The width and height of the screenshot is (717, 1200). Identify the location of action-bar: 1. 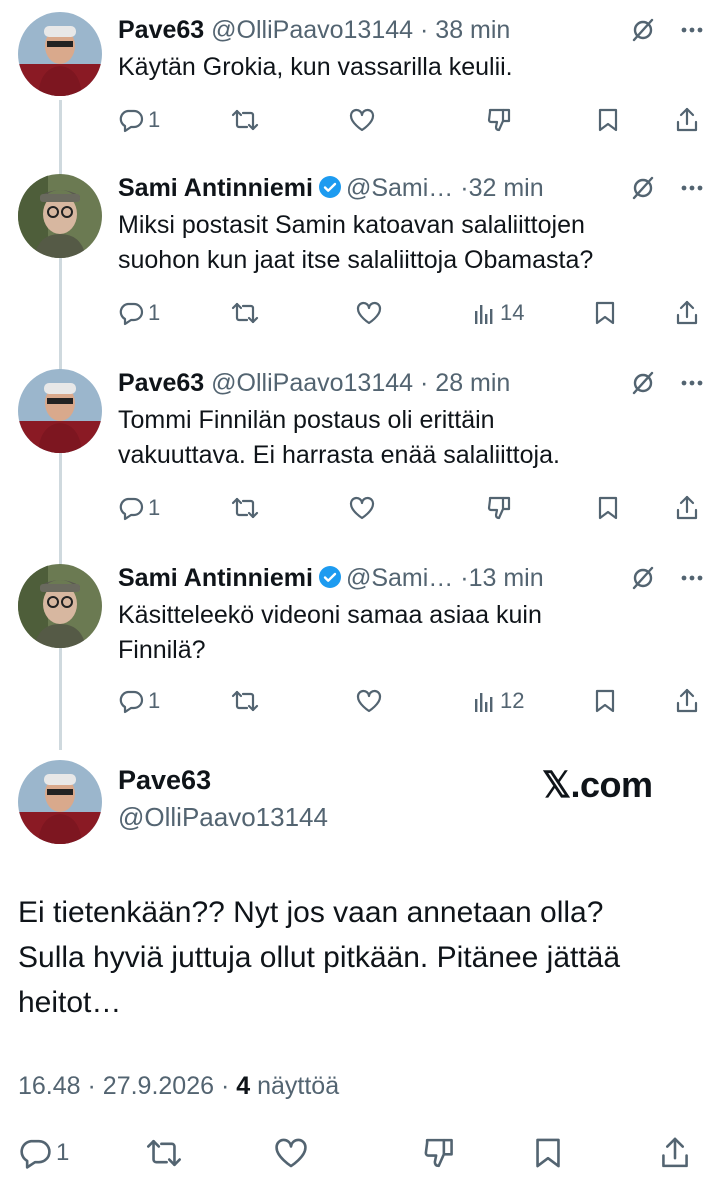
(413, 508).